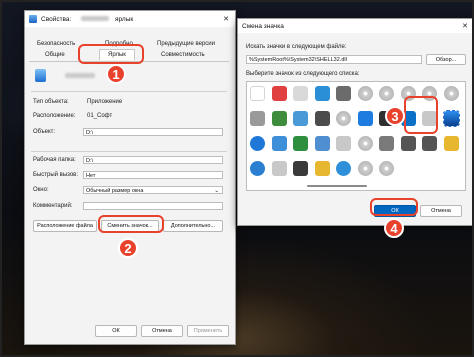  Describe the element at coordinates (56, 19) in the screenshot. I see `window-title: Свойства:` at that location.